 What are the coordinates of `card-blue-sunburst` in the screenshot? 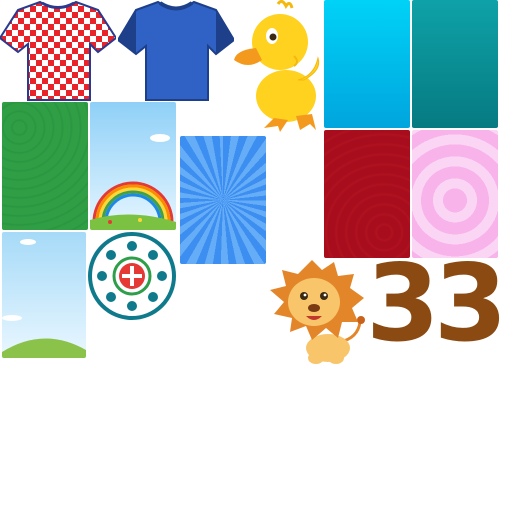 It's located at (223, 200).